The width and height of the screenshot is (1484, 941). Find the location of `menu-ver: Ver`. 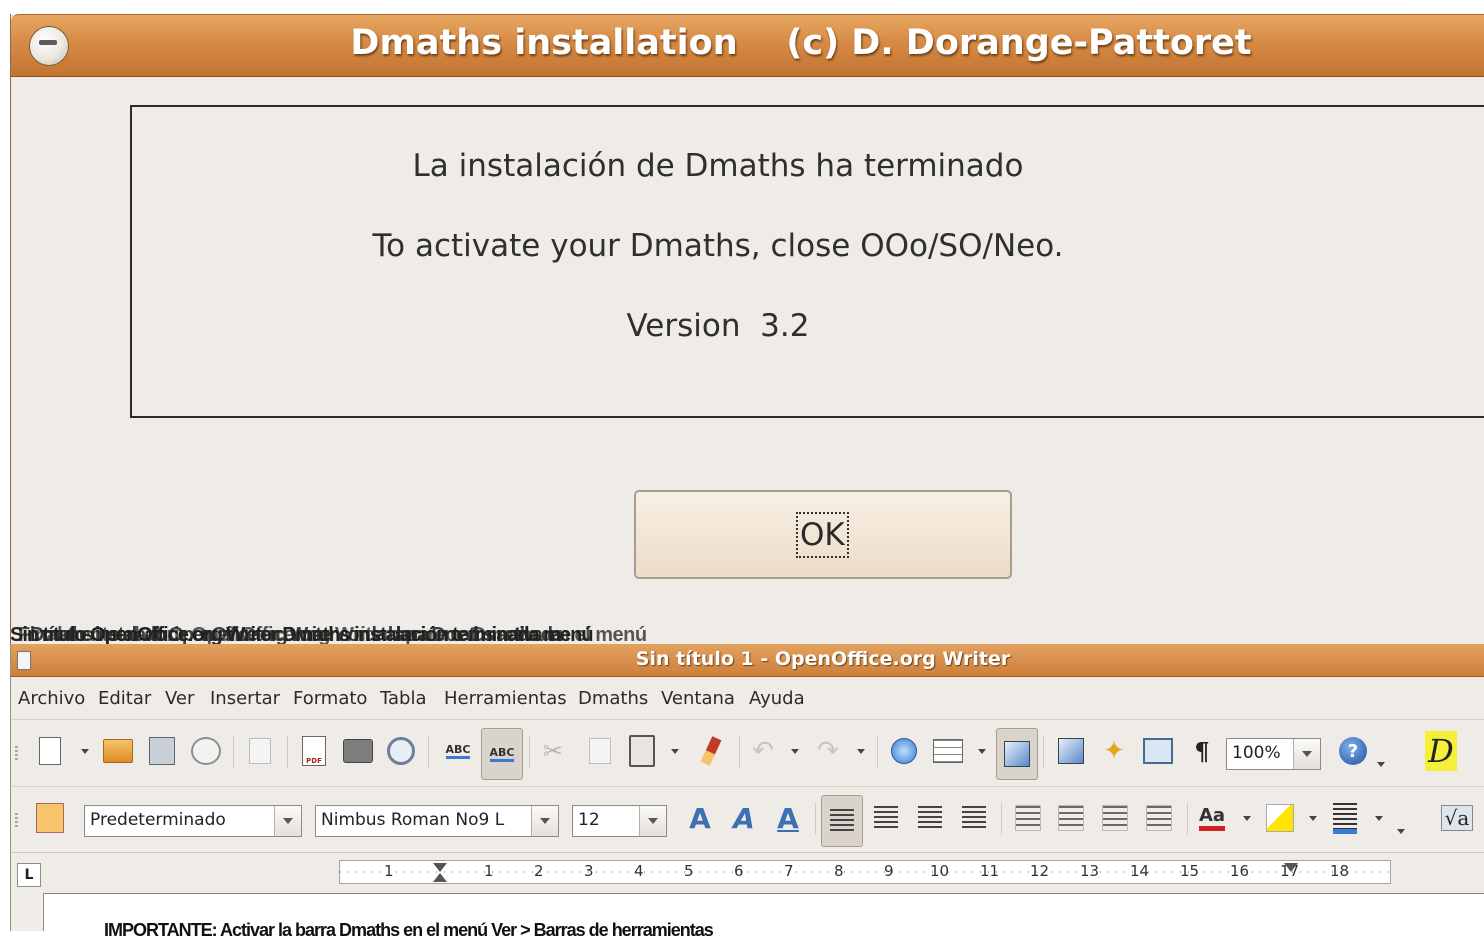

menu-ver: Ver is located at coordinates (179, 698).